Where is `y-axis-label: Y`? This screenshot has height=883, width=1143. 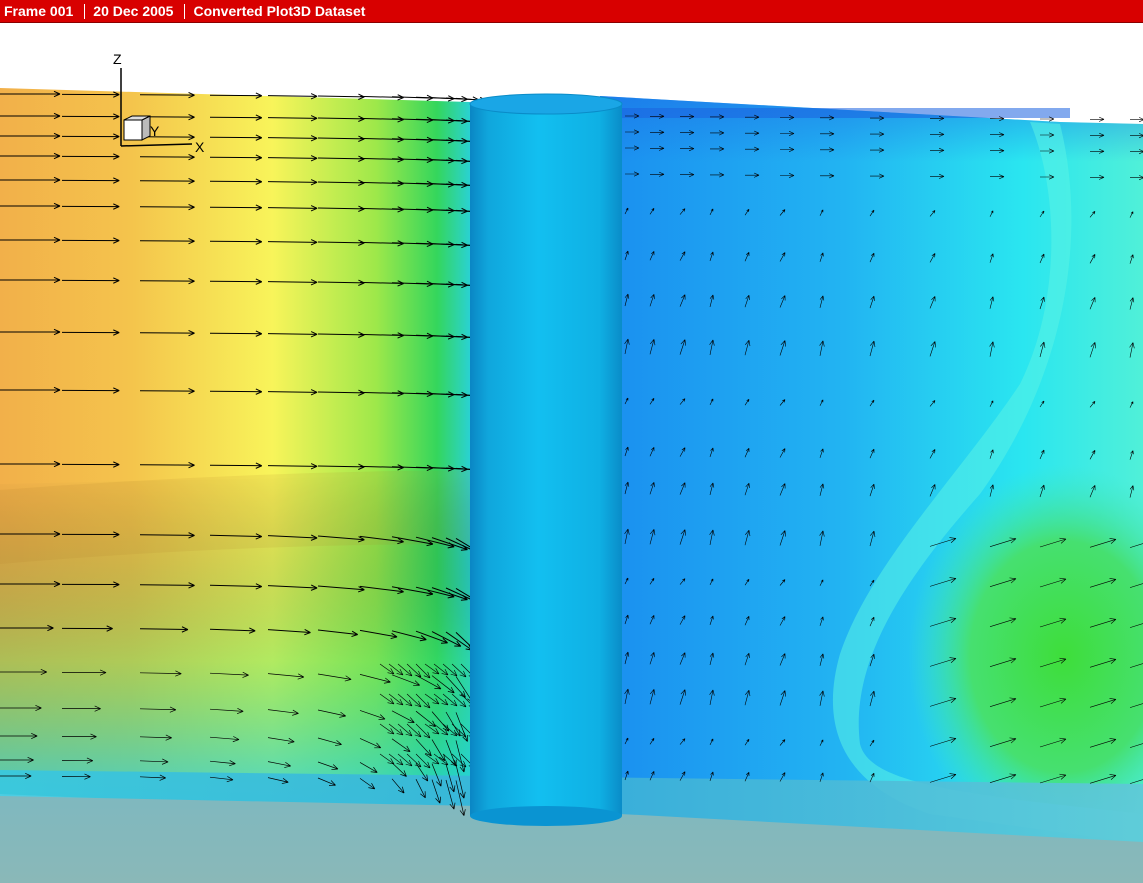 y-axis-label: Y is located at coordinates (155, 131).